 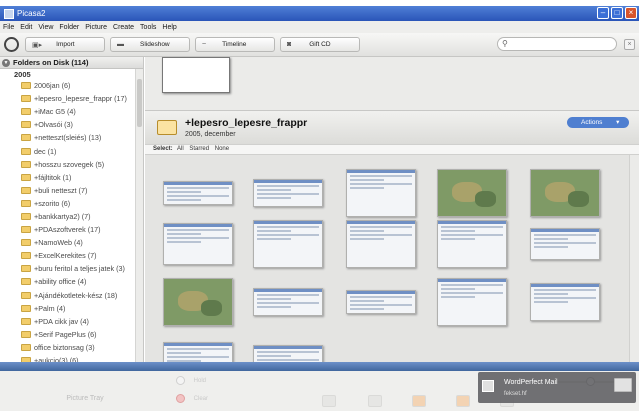 What do you see at coordinates (71, 347) in the screenshot?
I see `sidebar-folder-item: office biztonsag (3)` at bounding box center [71, 347].